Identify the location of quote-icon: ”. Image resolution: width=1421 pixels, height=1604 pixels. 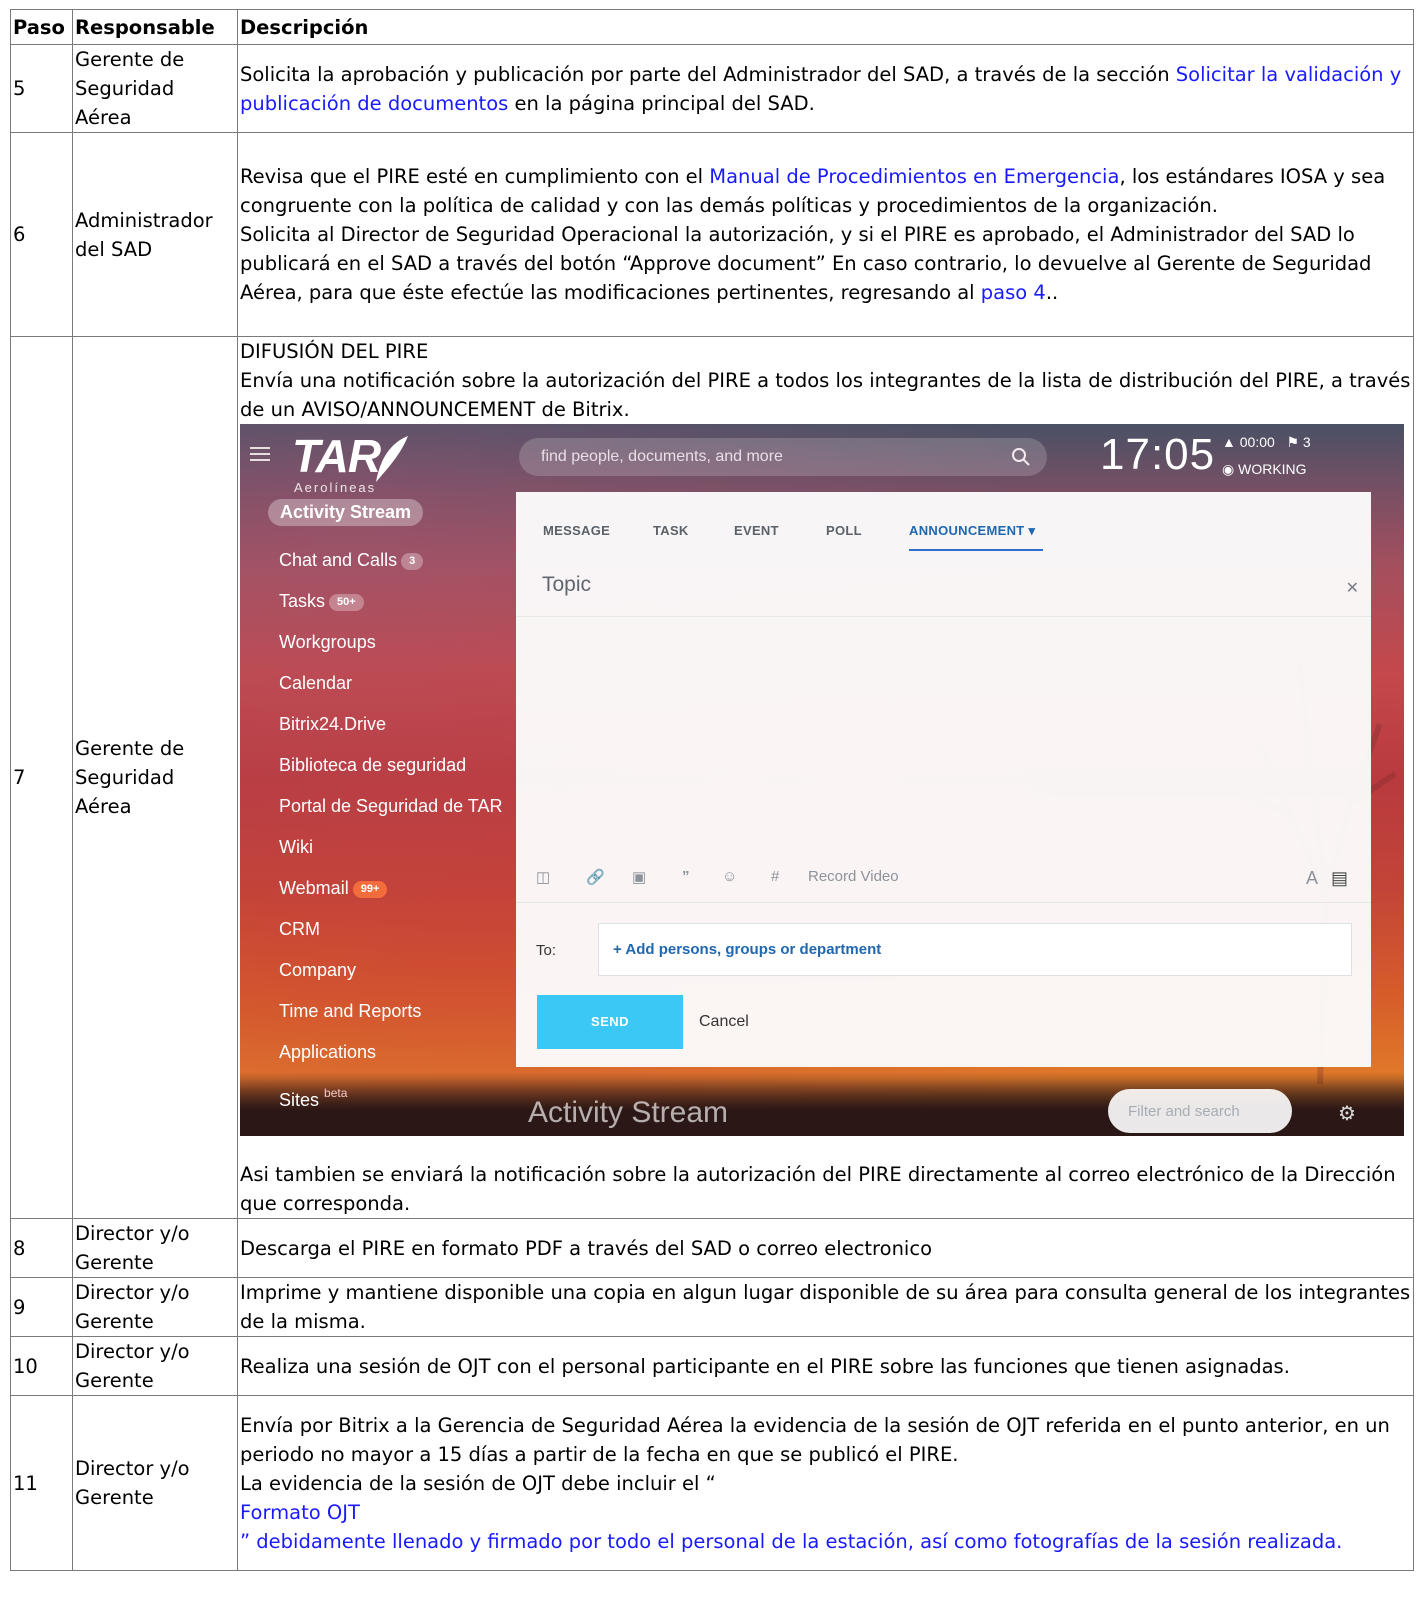
(686, 876).